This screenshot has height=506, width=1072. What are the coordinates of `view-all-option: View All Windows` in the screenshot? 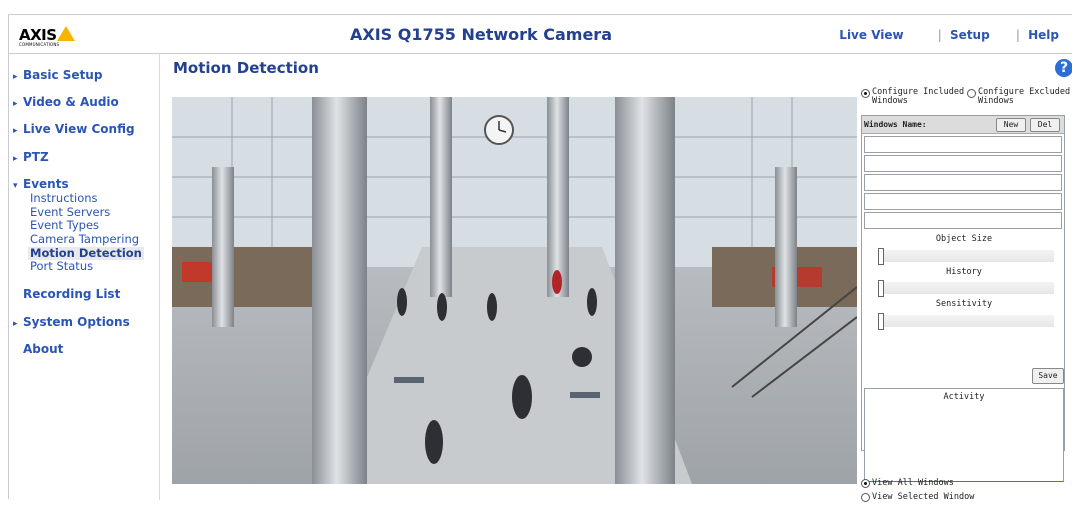 It's located at (917, 483).